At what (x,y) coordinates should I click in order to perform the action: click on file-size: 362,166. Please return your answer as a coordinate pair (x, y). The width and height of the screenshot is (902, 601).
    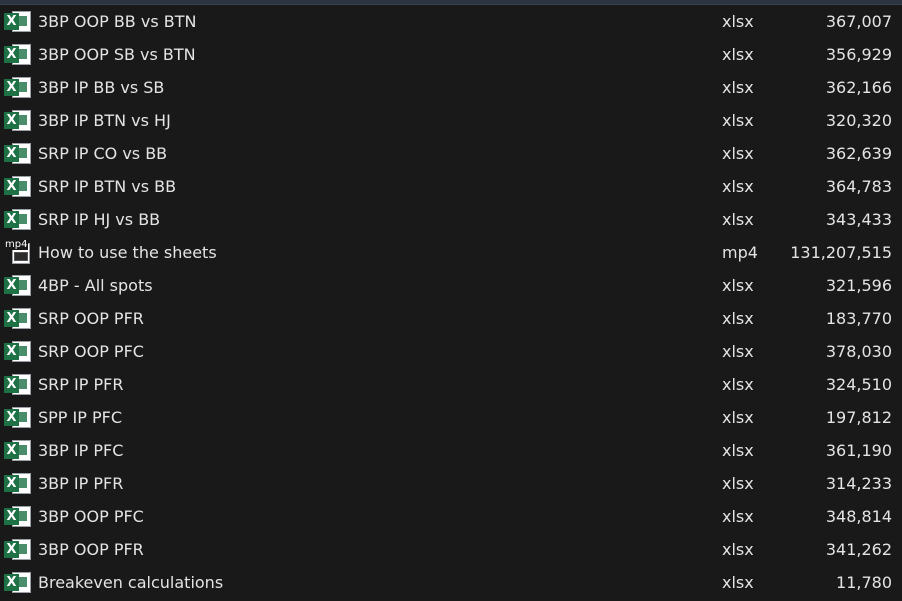
    Looking at the image, I should click on (858, 87).